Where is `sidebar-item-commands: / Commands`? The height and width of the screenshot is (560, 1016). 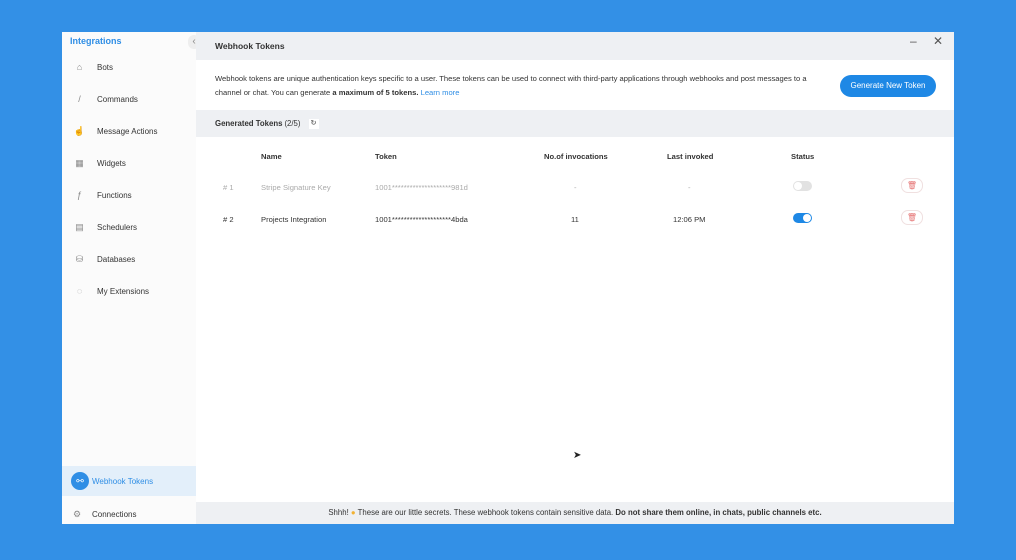 sidebar-item-commands: / Commands is located at coordinates (129, 99).